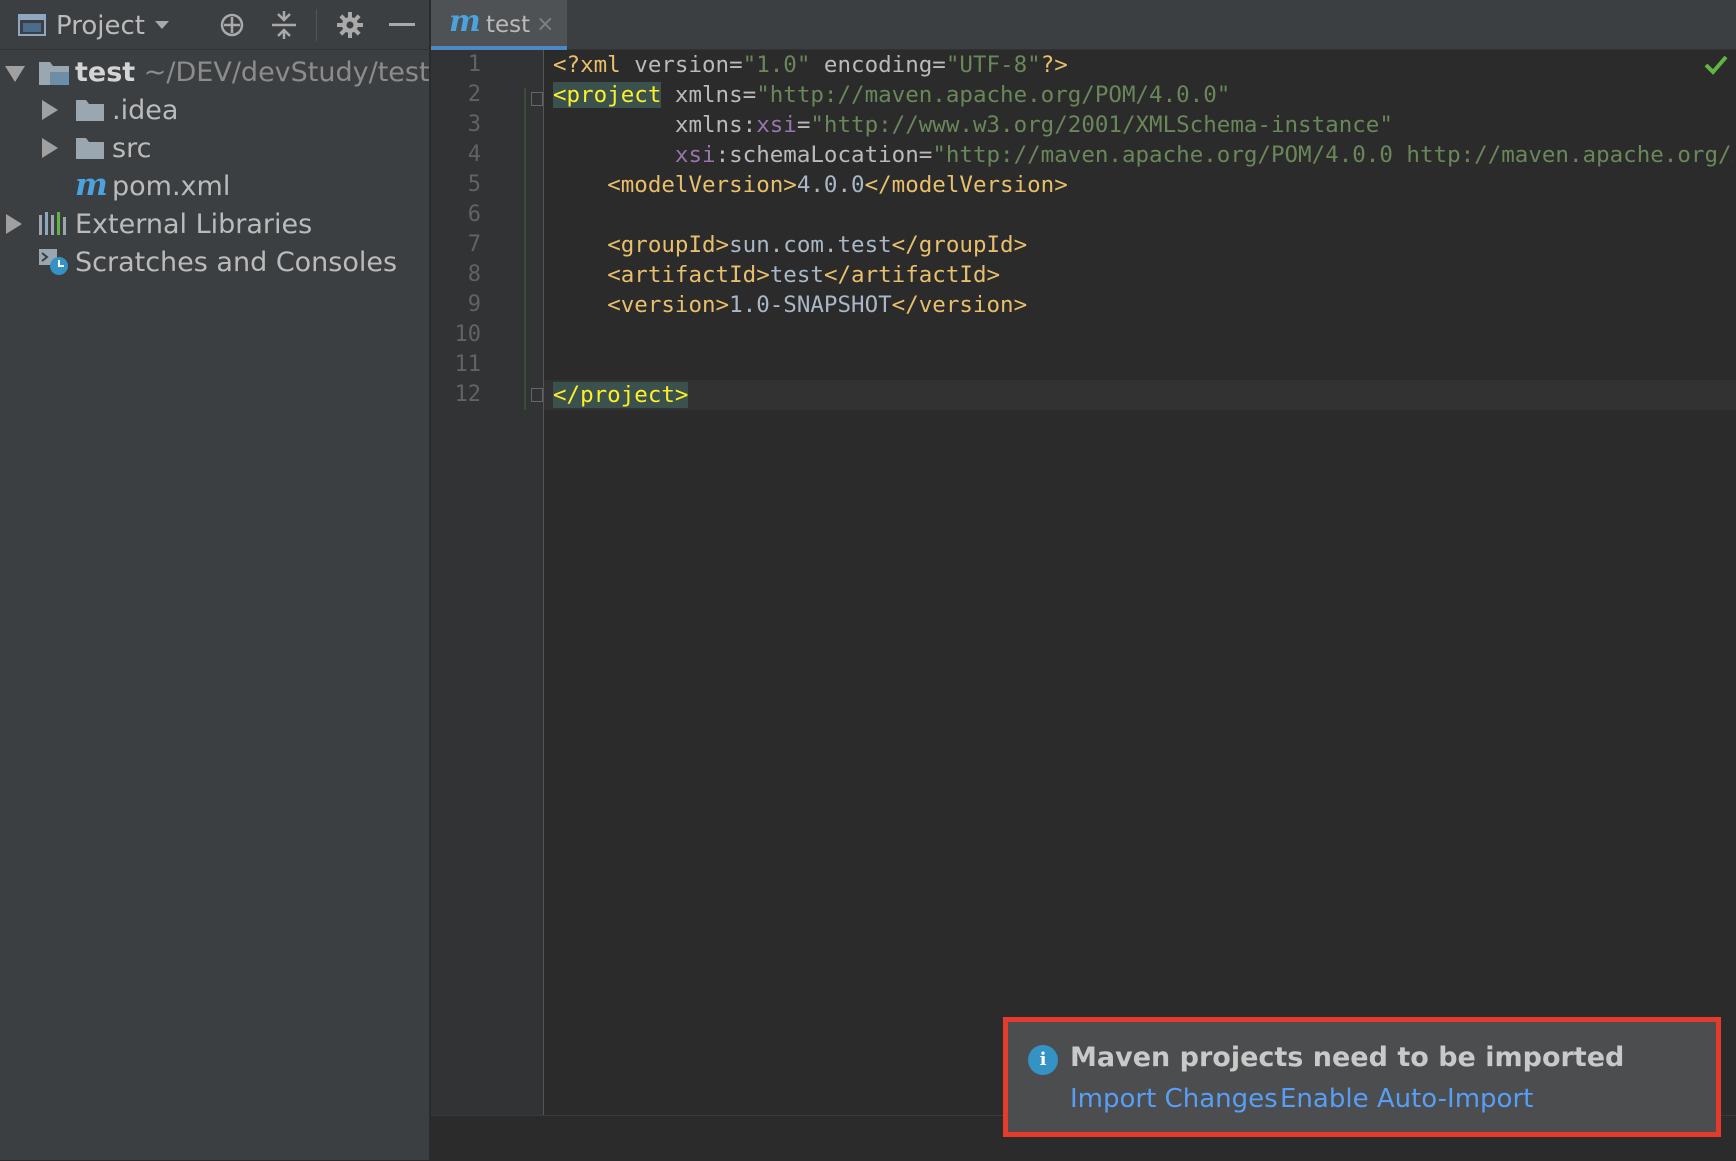 The width and height of the screenshot is (1736, 1161). I want to click on code-line-1: <?xml version="1.0" encoding="UTF-8"?>, so click(810, 65).